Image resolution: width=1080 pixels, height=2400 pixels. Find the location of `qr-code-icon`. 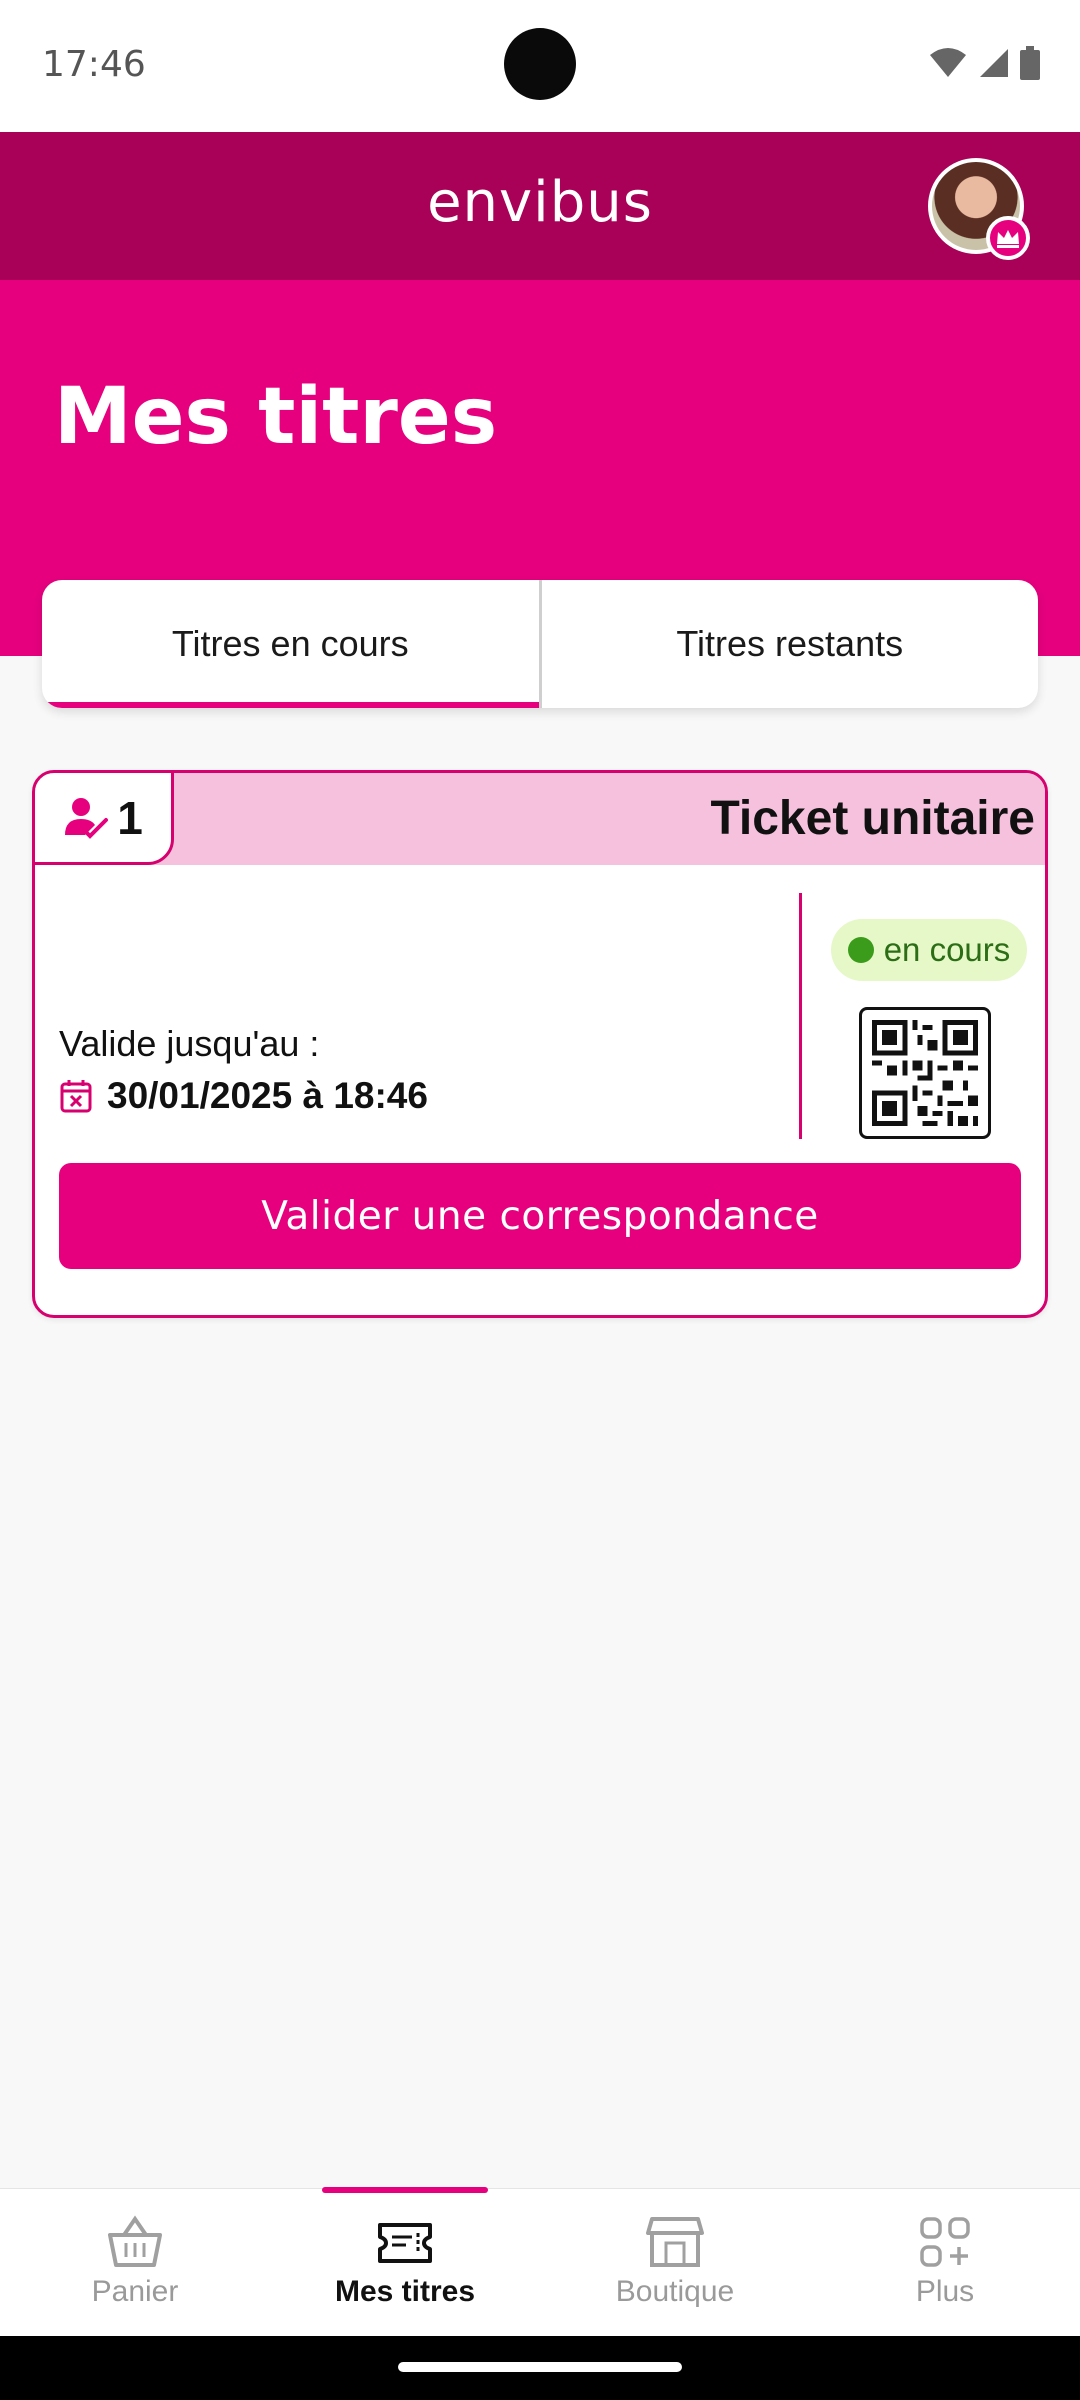

qr-code-icon is located at coordinates (925, 1073).